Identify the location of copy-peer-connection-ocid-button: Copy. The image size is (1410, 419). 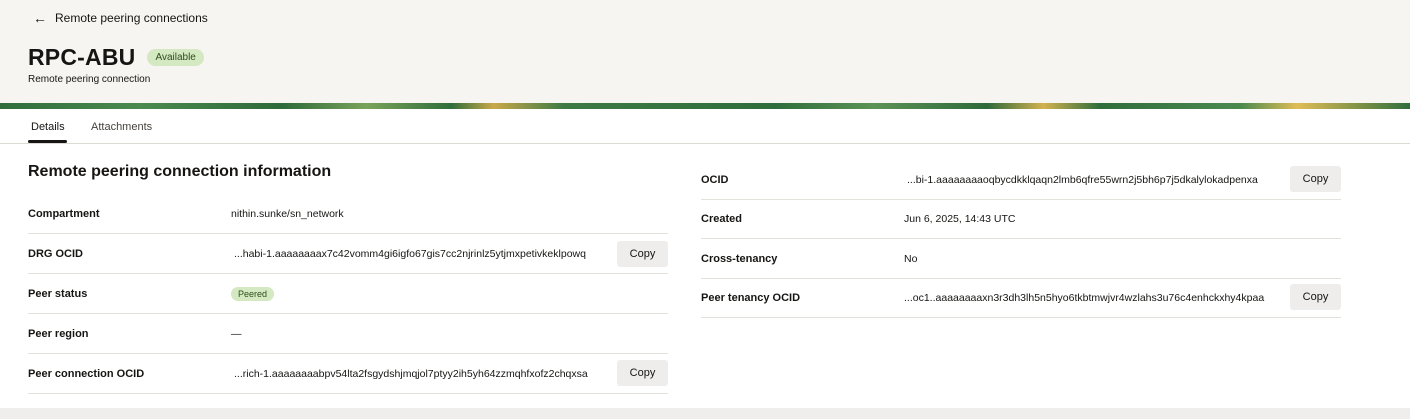
(642, 373).